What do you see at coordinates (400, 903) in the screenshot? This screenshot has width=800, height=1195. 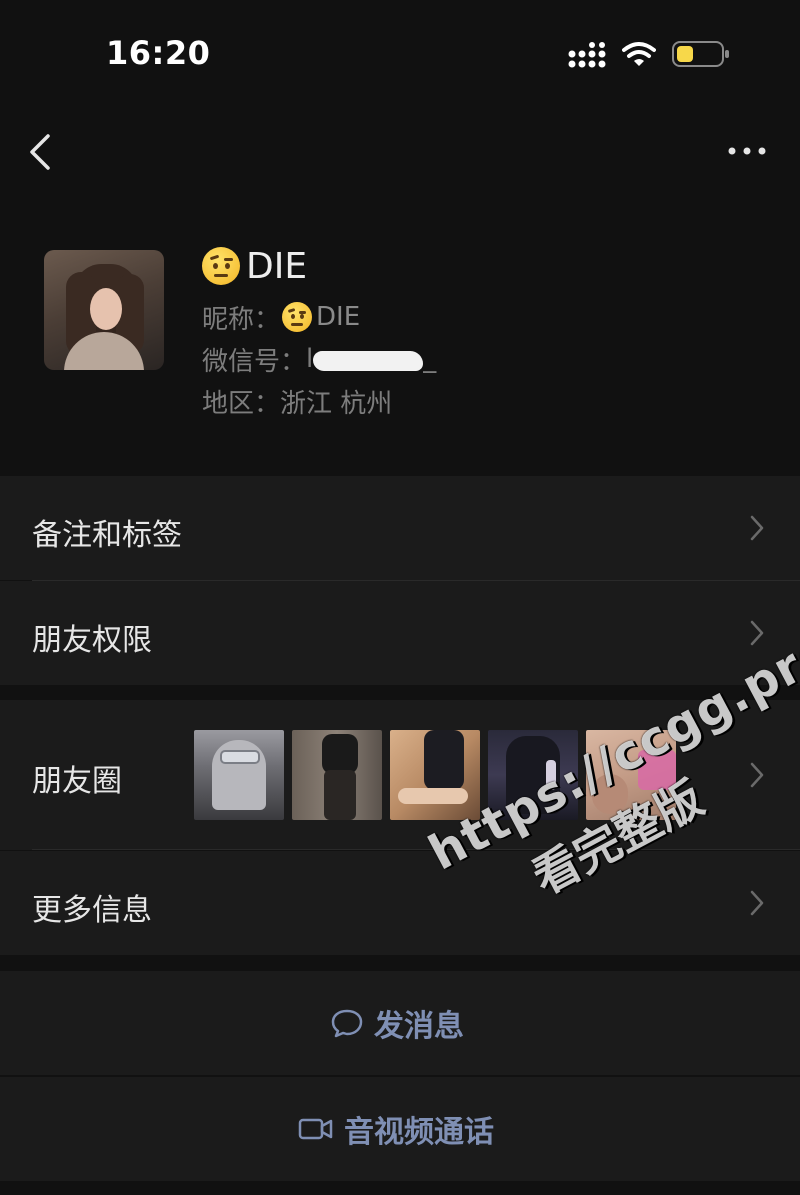 I see `more-info-row: 更多信息` at bounding box center [400, 903].